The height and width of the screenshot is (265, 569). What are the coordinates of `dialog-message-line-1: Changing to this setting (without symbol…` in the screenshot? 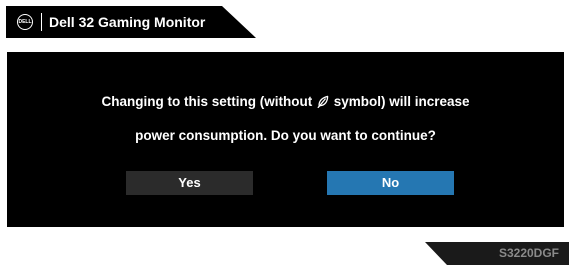 It's located at (285, 101).